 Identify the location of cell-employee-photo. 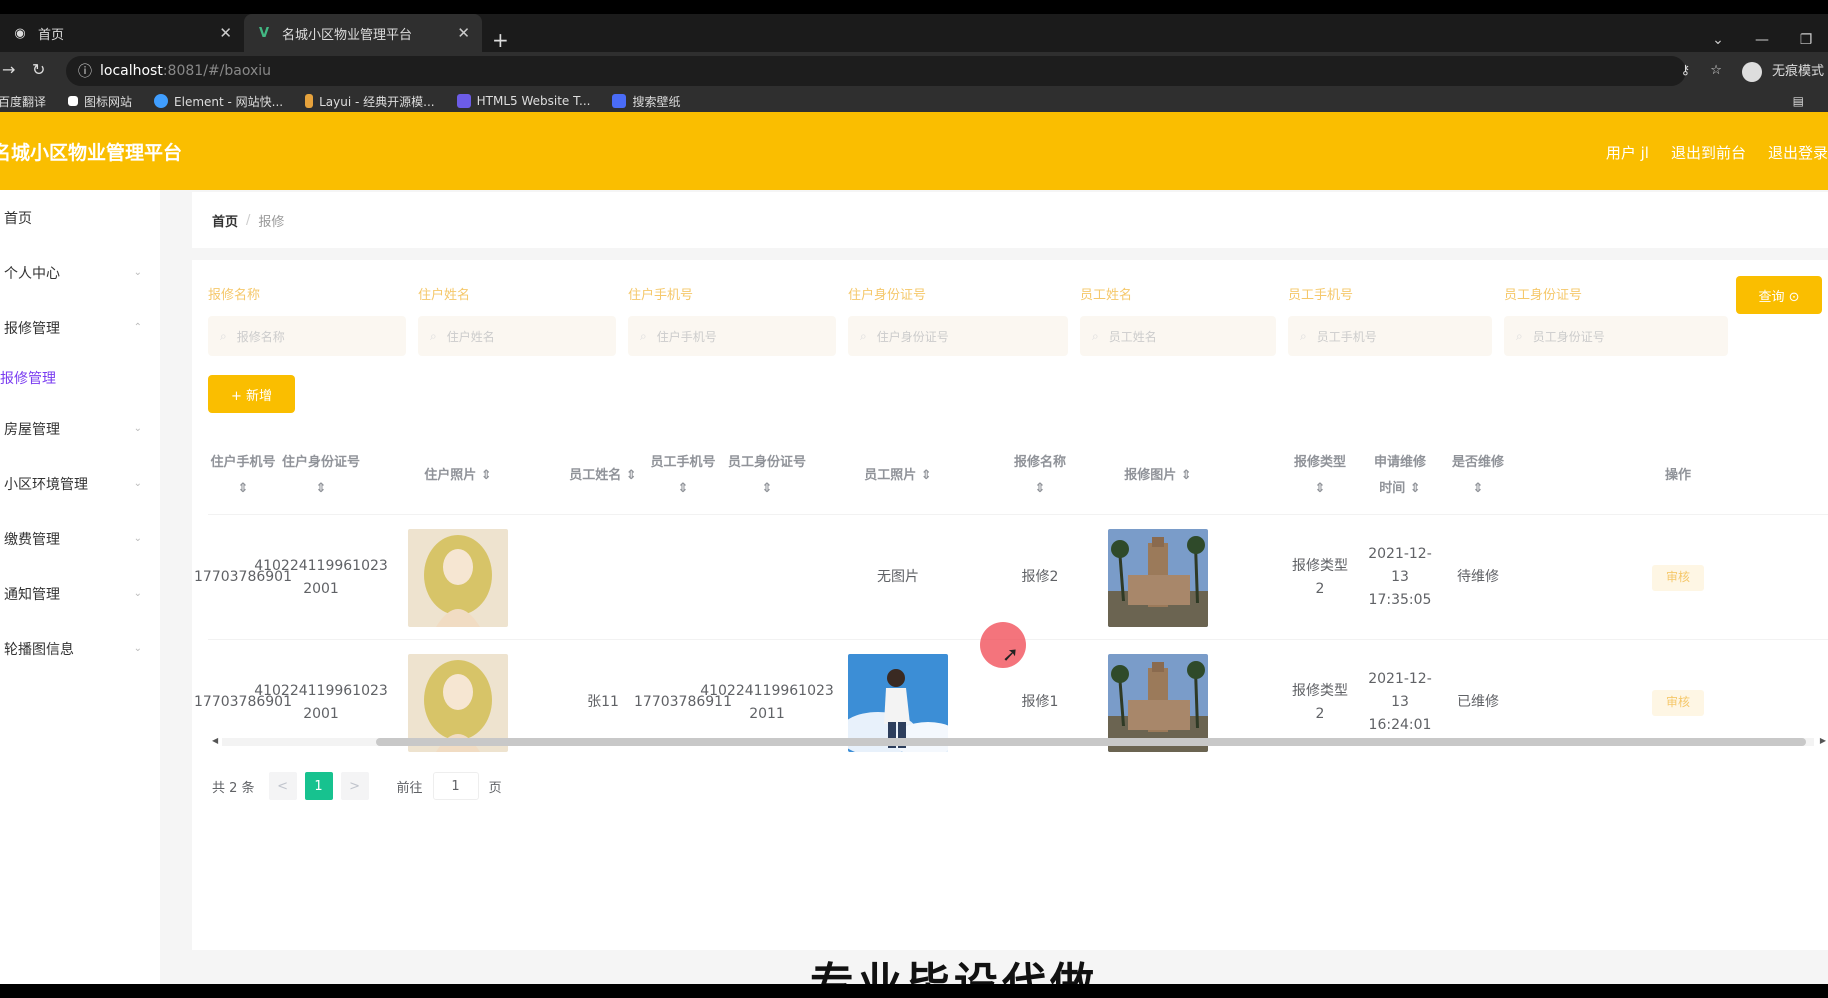
(898, 702).